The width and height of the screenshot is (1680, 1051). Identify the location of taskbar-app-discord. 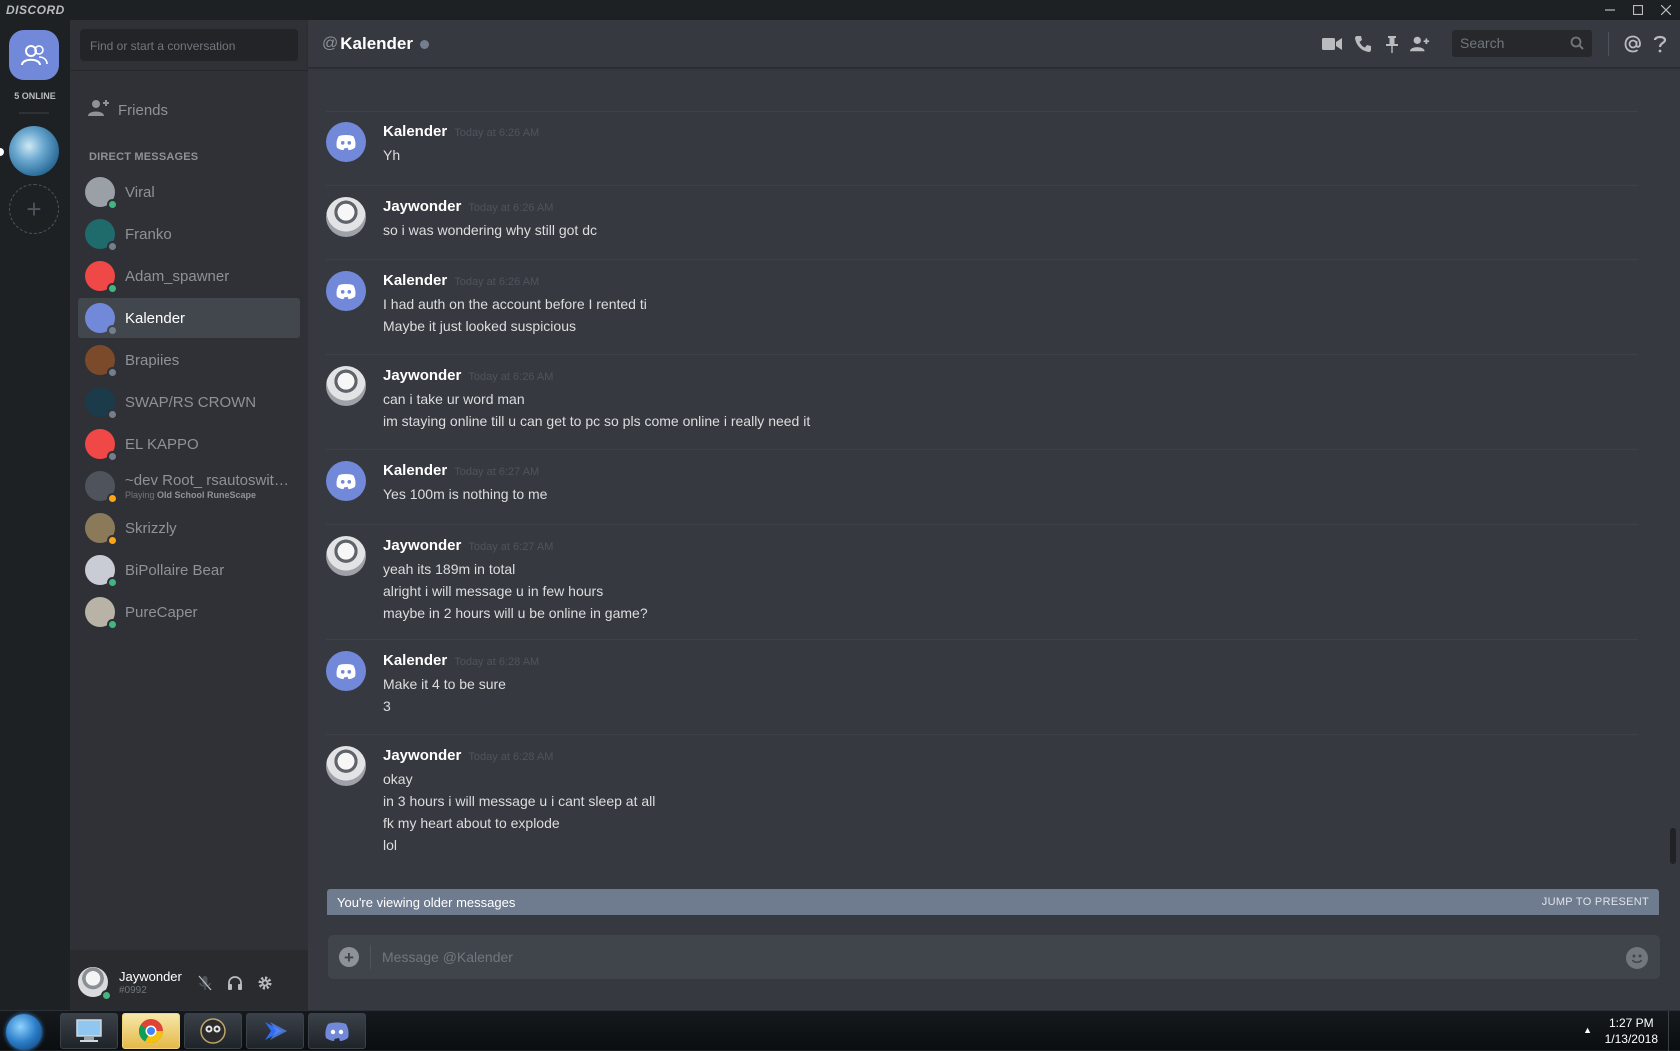
(337, 1031).